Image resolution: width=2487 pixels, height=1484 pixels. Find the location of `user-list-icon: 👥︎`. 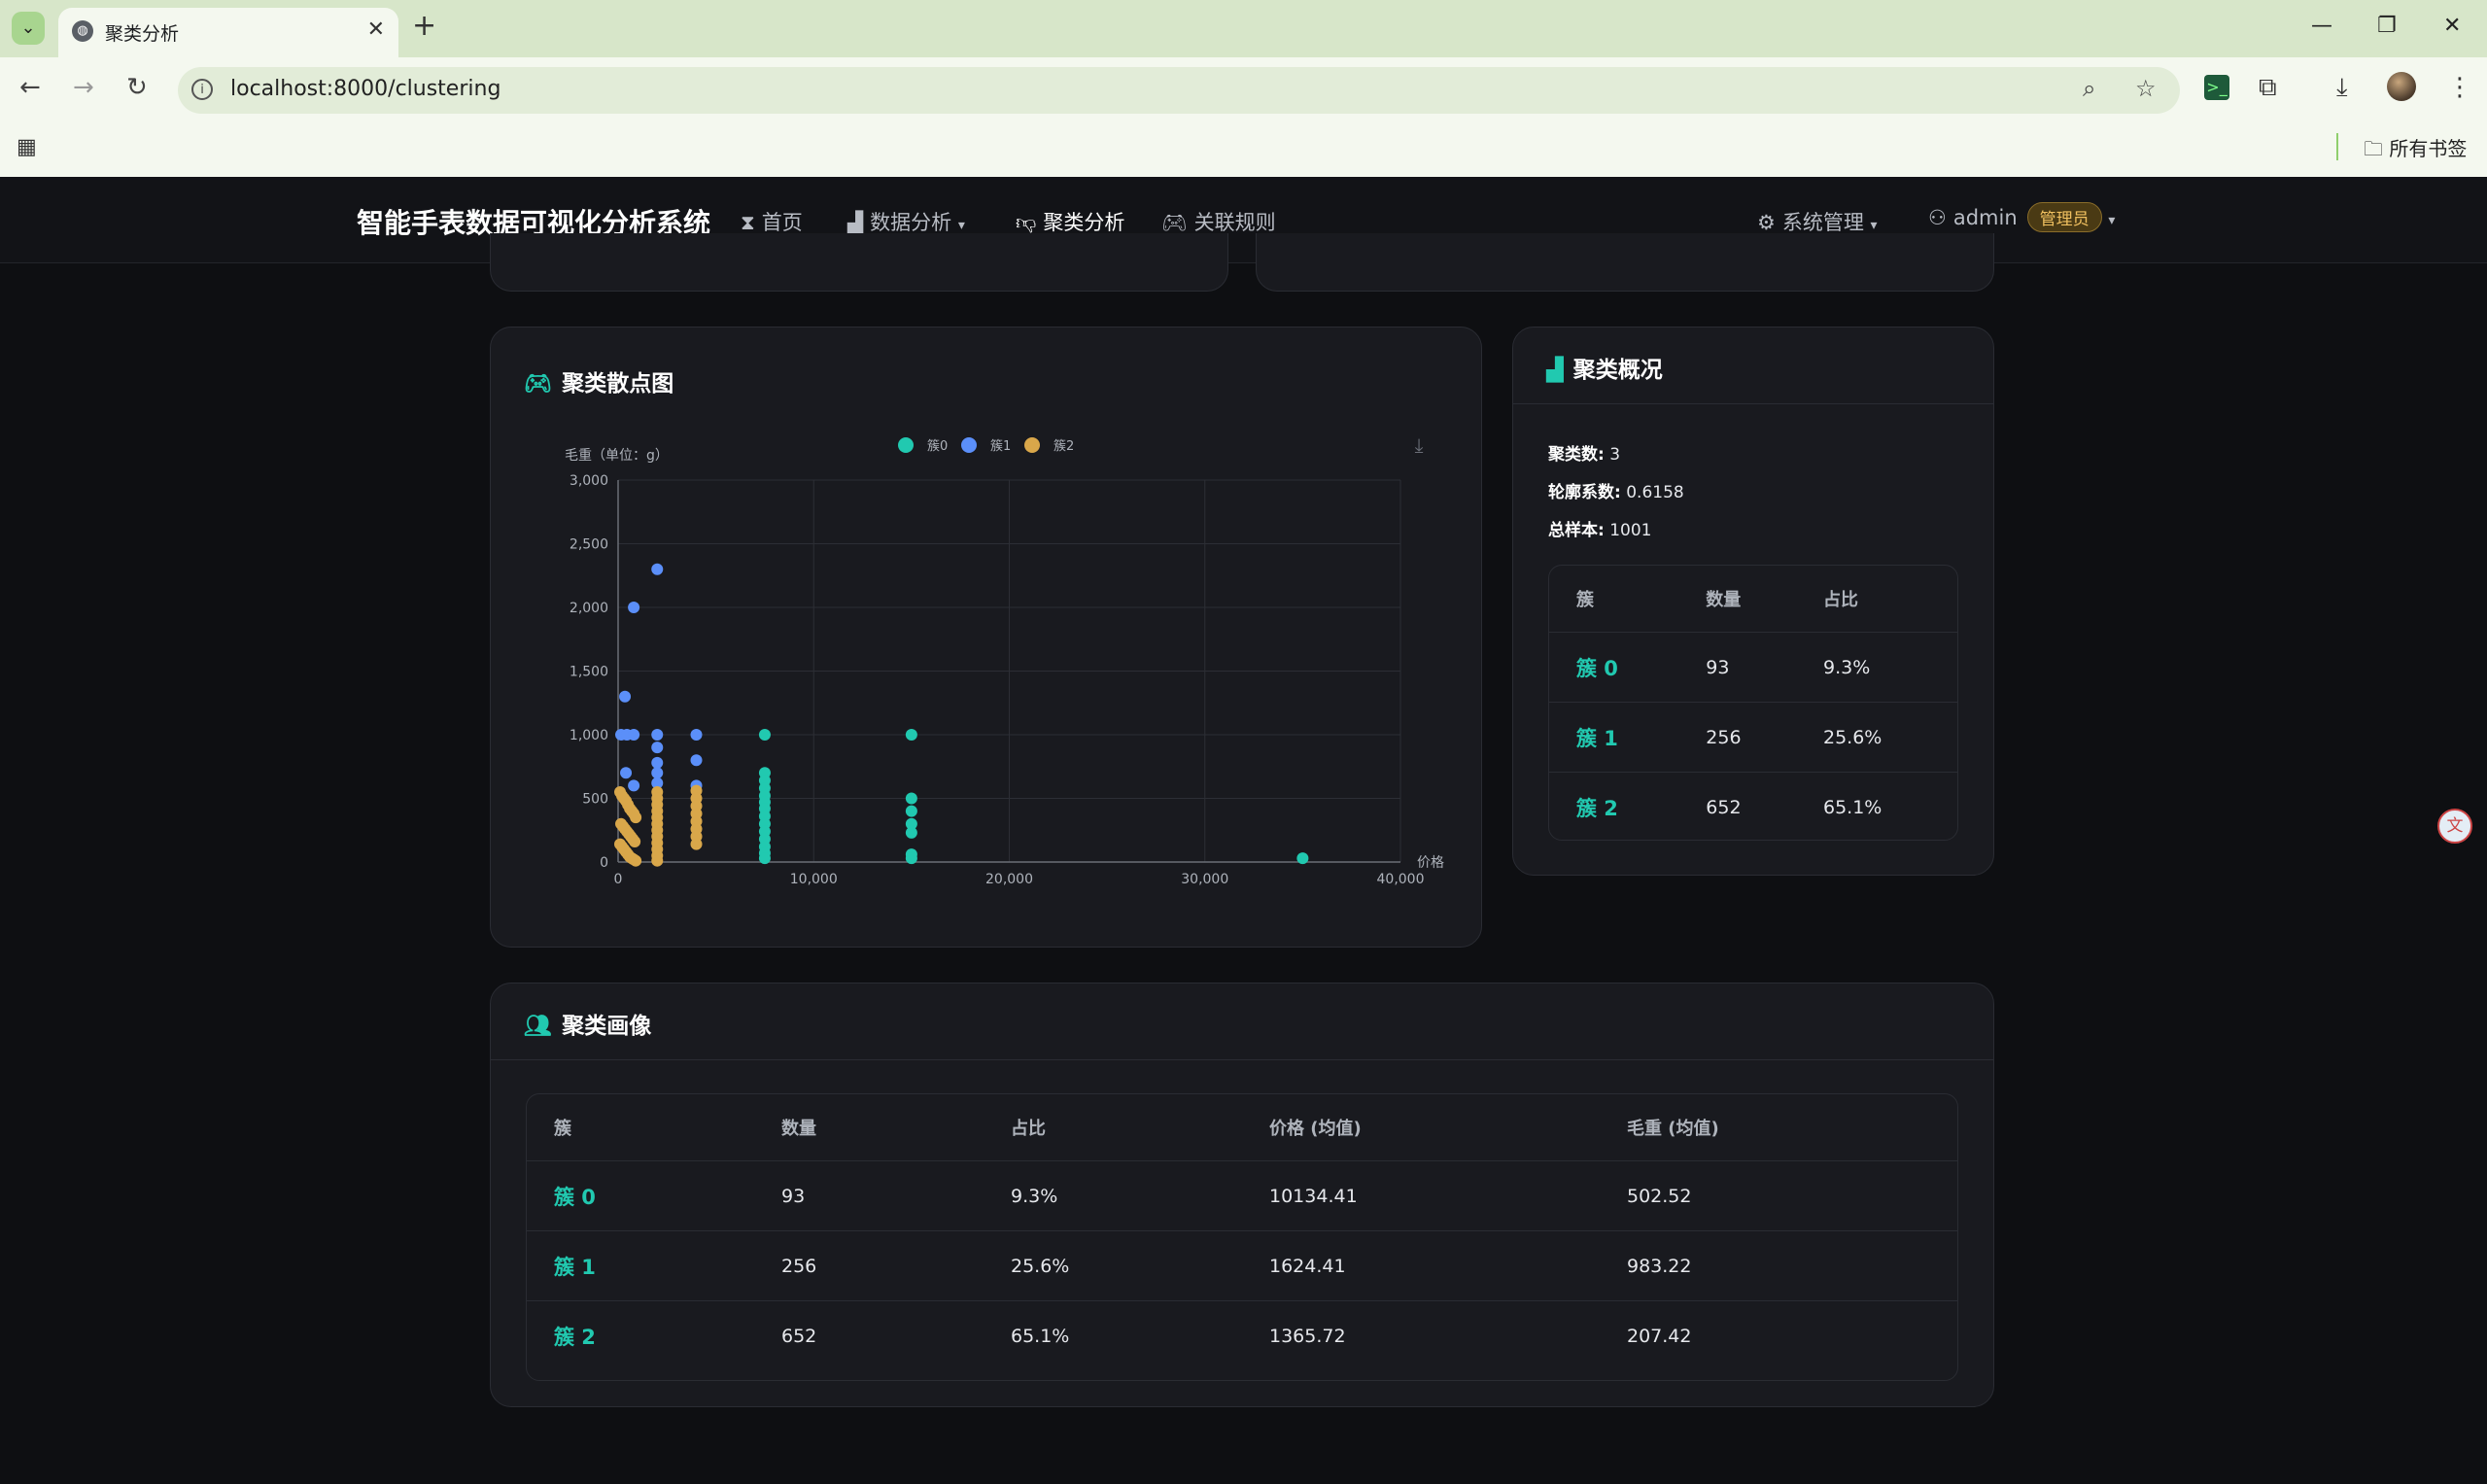

user-list-icon: 👥︎ is located at coordinates (538, 1026).